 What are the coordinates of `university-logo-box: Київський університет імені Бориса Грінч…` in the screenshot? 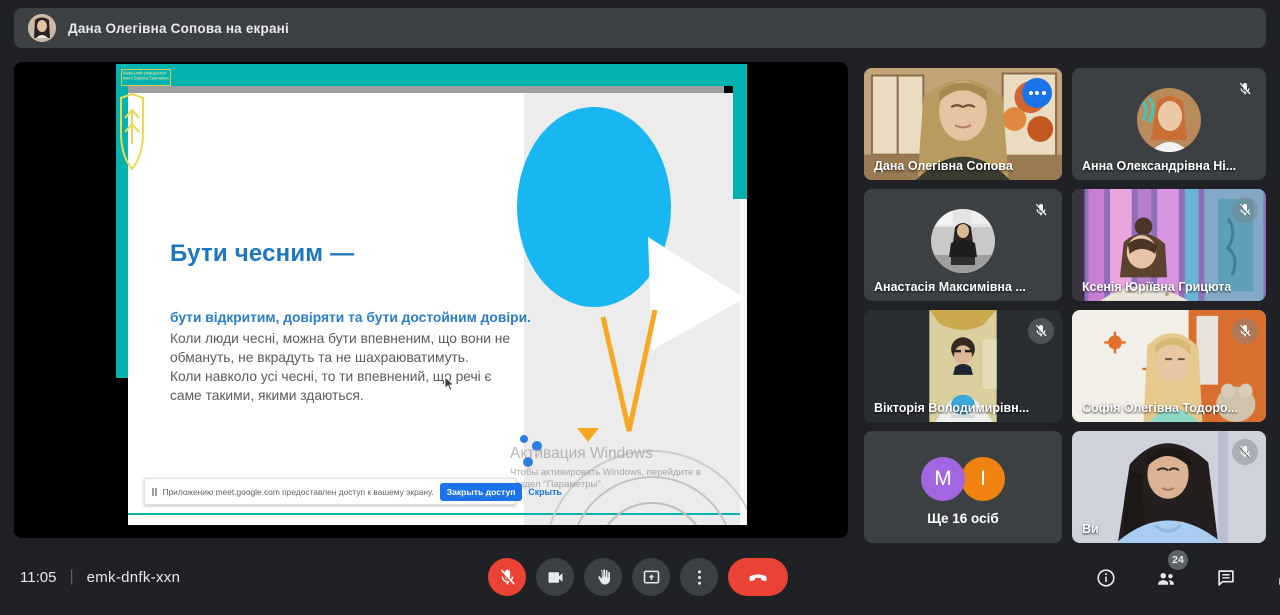 It's located at (146, 77).